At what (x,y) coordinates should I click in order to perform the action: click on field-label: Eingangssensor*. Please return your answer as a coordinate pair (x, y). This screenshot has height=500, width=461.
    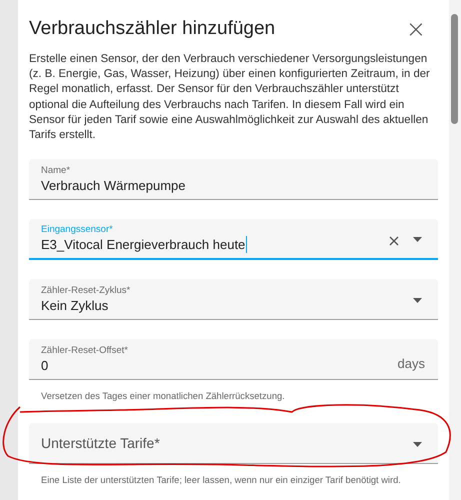
    Looking at the image, I should click on (77, 230).